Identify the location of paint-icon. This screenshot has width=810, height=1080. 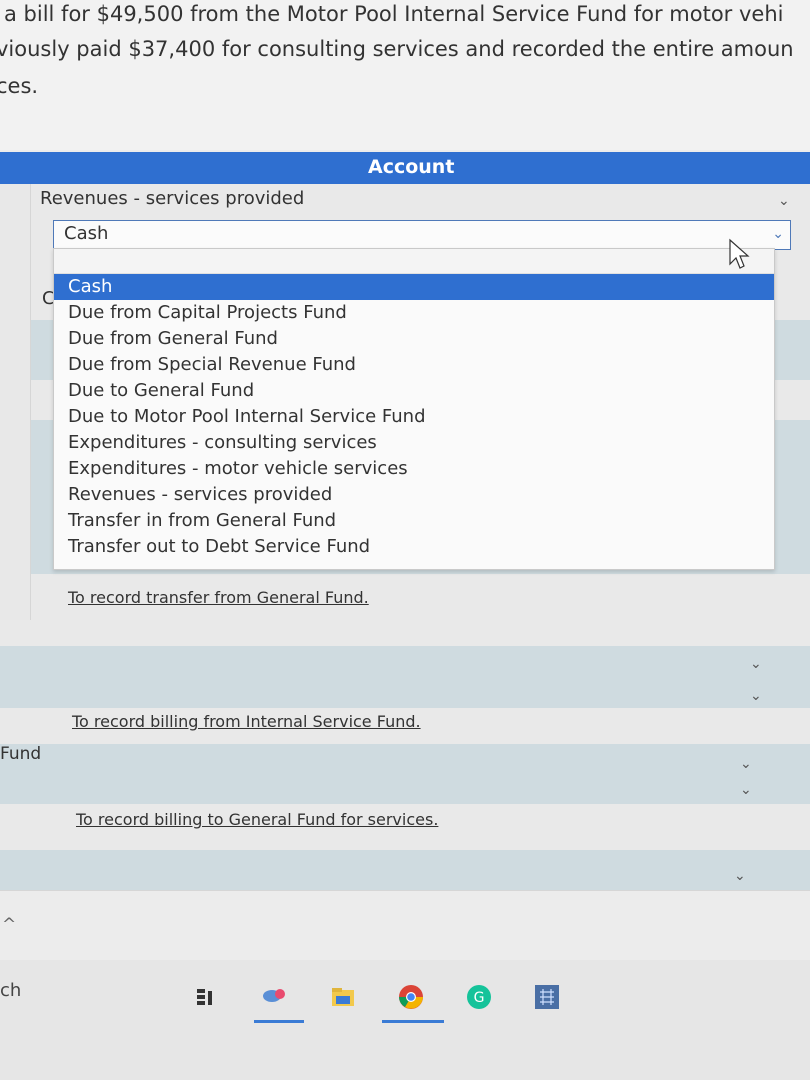
(275, 997).